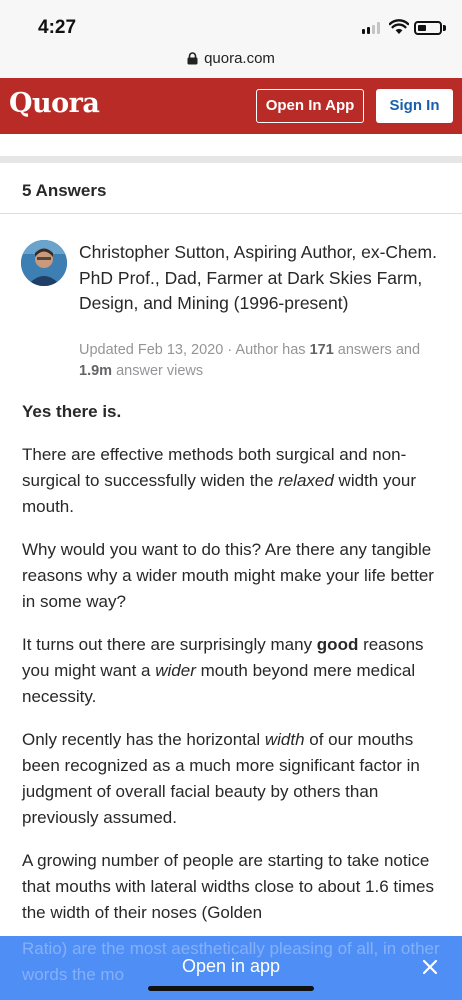  What do you see at coordinates (57, 27) in the screenshot?
I see `status-time: 4:27` at bounding box center [57, 27].